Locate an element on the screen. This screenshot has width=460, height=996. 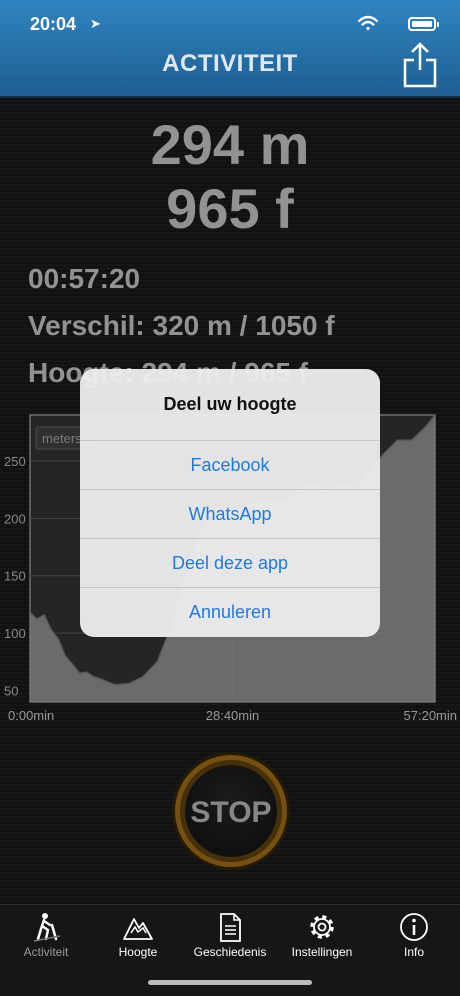
status-time: 20:04 is located at coordinates (53, 24).